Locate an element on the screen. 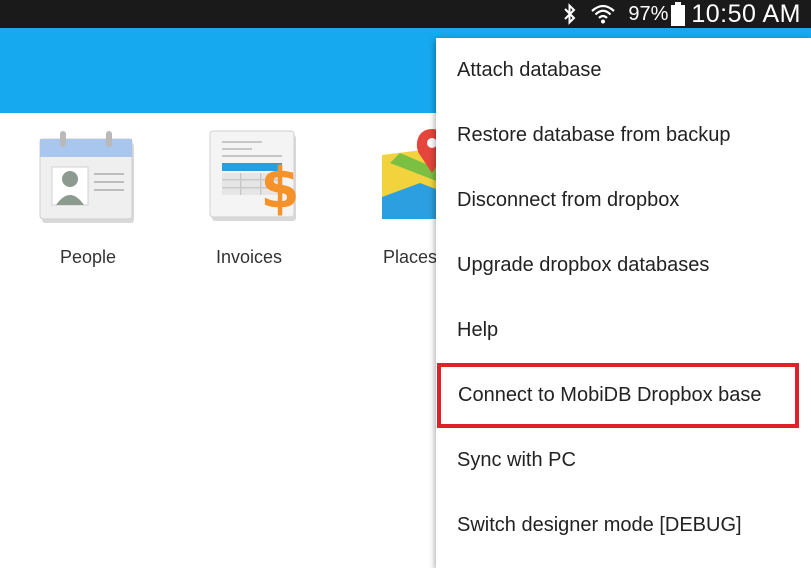  menu-item-sync-with-pc: Sync with PC is located at coordinates (623, 460).